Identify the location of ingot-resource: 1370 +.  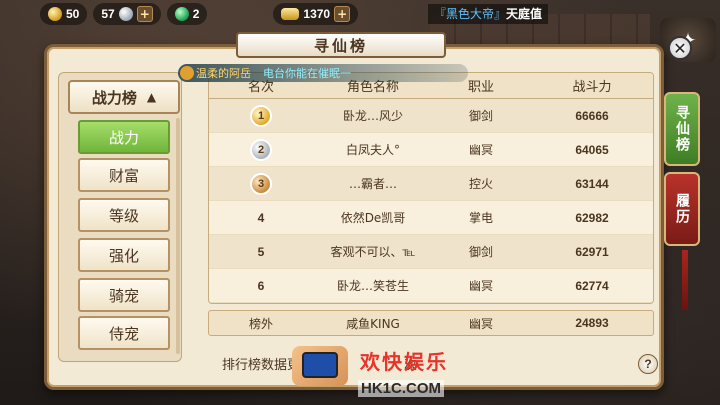
(316, 14).